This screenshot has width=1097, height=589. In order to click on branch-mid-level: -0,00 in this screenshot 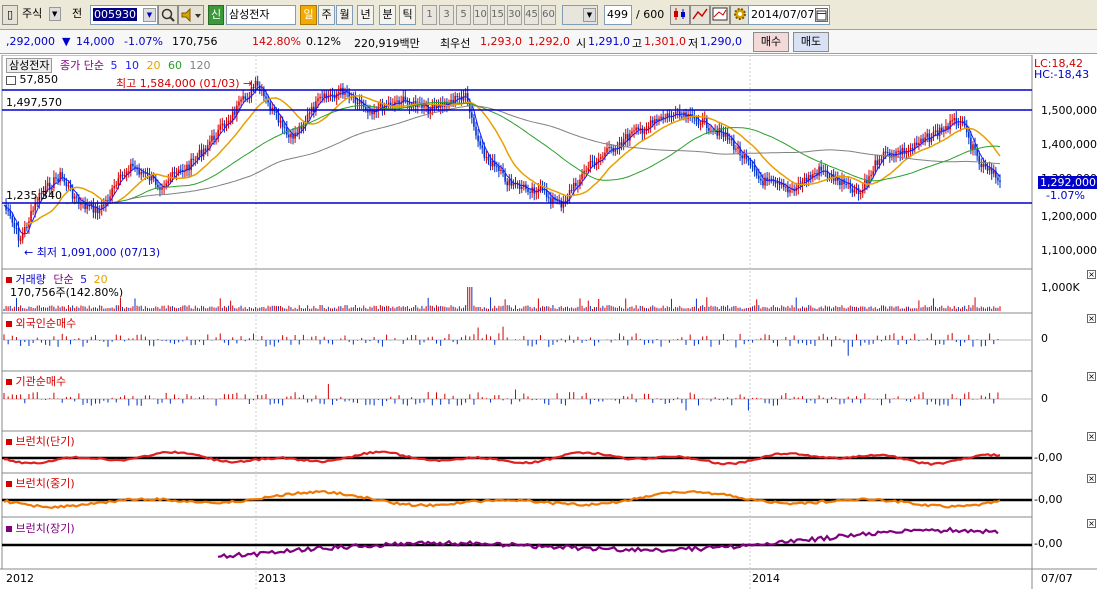, I will do `click(1048, 499)`.